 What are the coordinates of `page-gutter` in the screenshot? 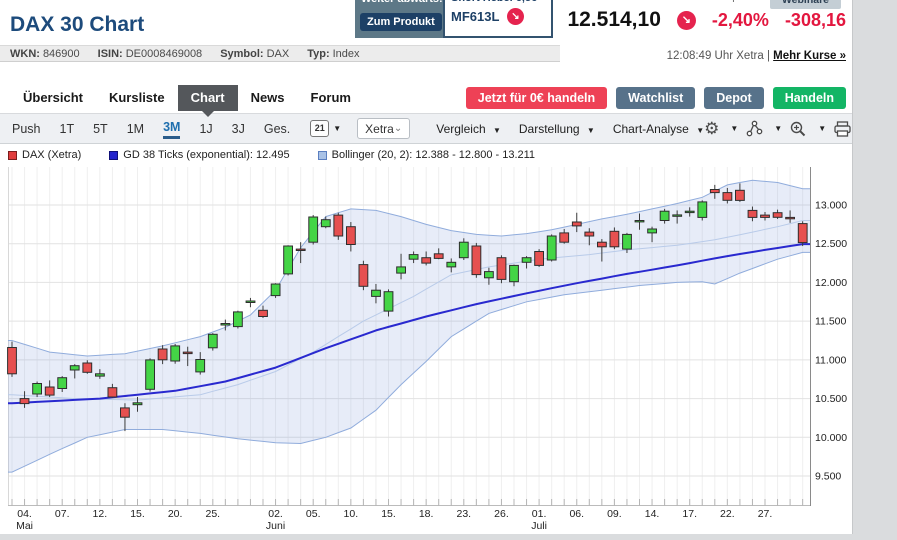 It's located at (874, 270).